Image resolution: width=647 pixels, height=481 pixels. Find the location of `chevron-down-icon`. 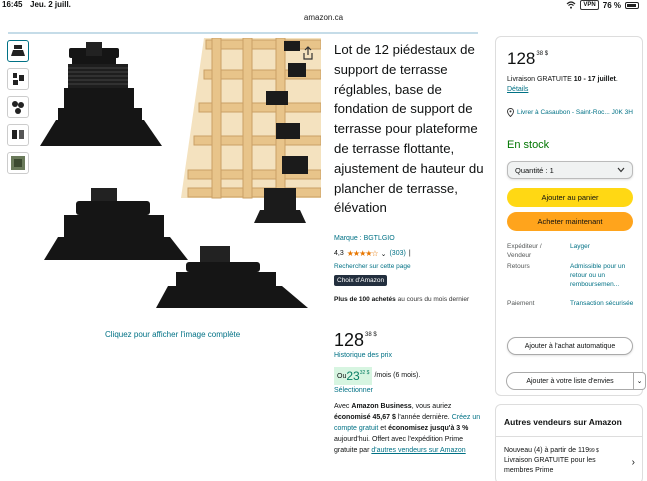

chevron-down-icon is located at coordinates (621, 170).